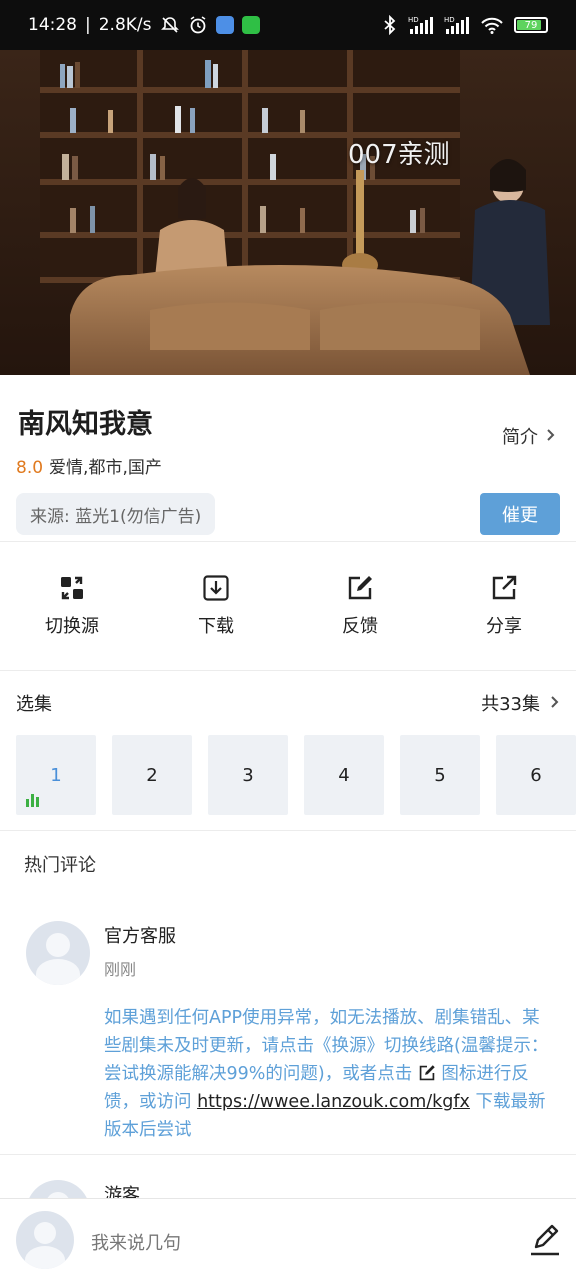 The width and height of the screenshot is (576, 1280). What do you see at coordinates (504, 610) in the screenshot?
I see `share-button: 分享` at bounding box center [504, 610].